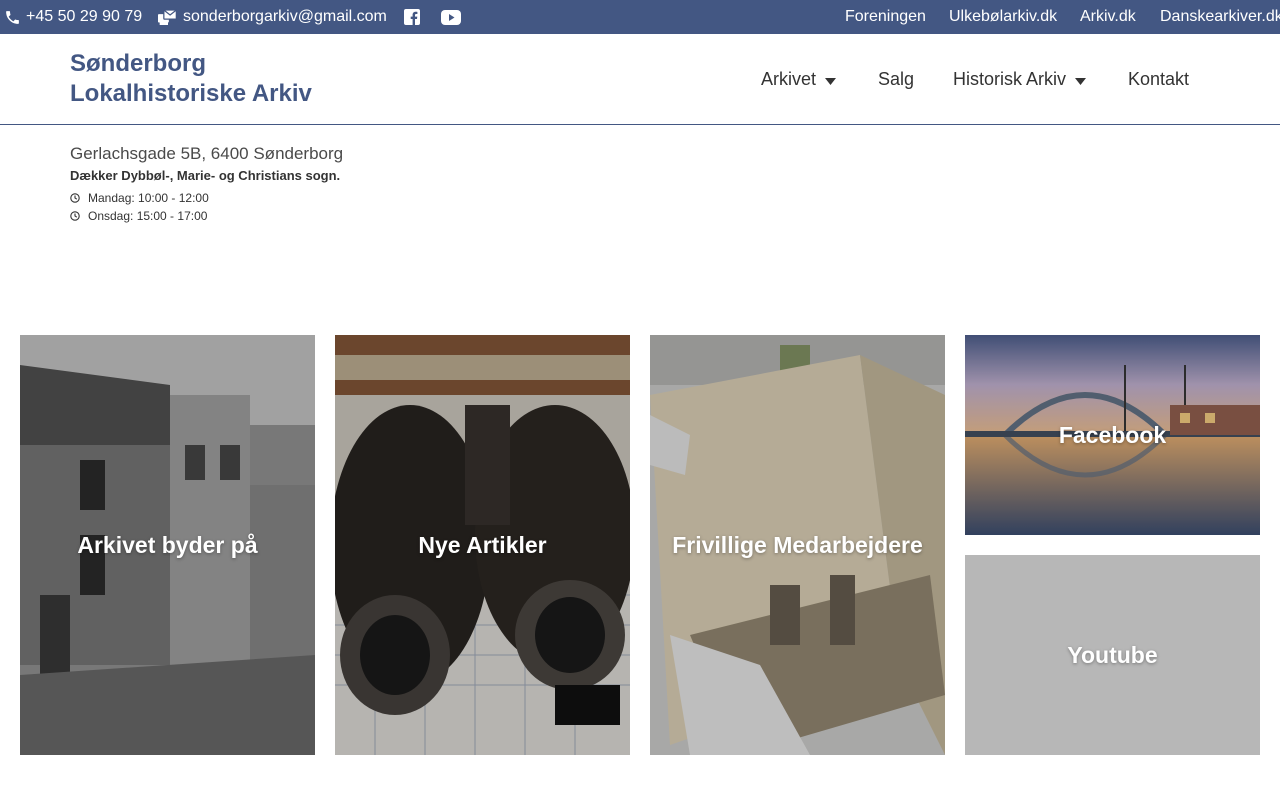 The width and height of the screenshot is (1280, 800). I want to click on card-label: Facebook, so click(1112, 434).